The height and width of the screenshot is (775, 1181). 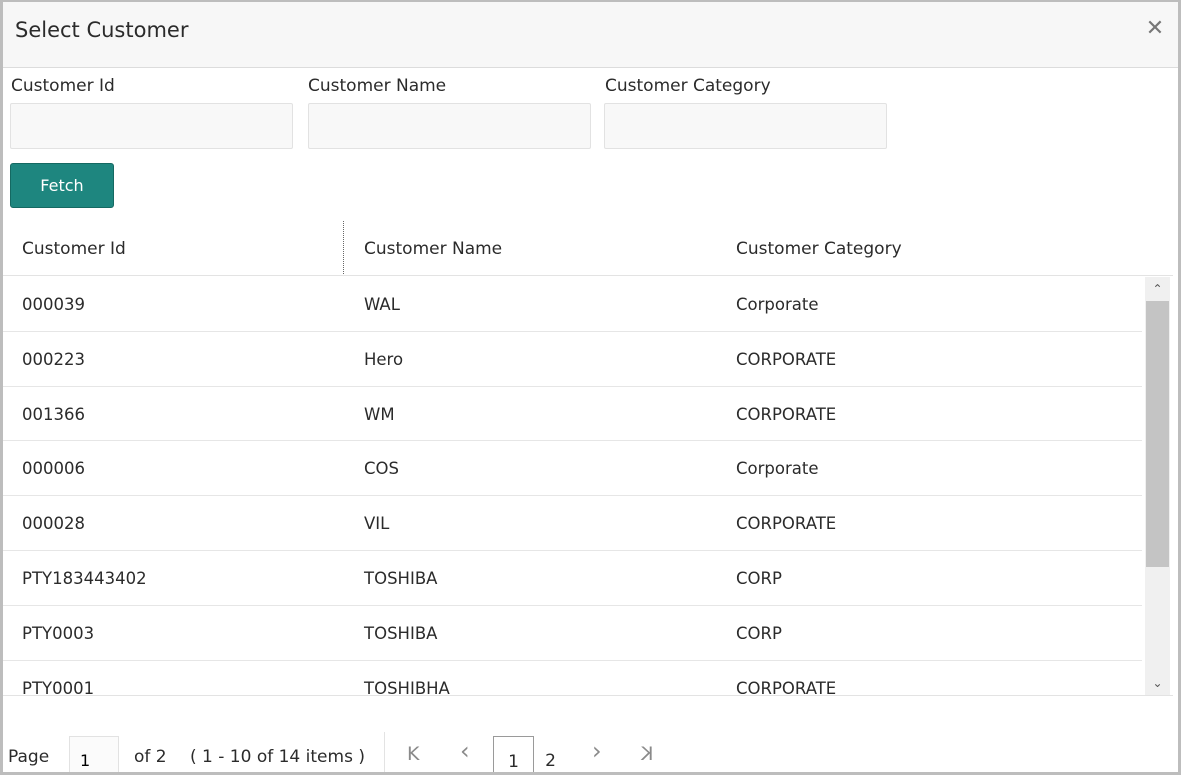 What do you see at coordinates (572, 359) in the screenshot?
I see `table-row: 000223 Hero CORPORATE` at bounding box center [572, 359].